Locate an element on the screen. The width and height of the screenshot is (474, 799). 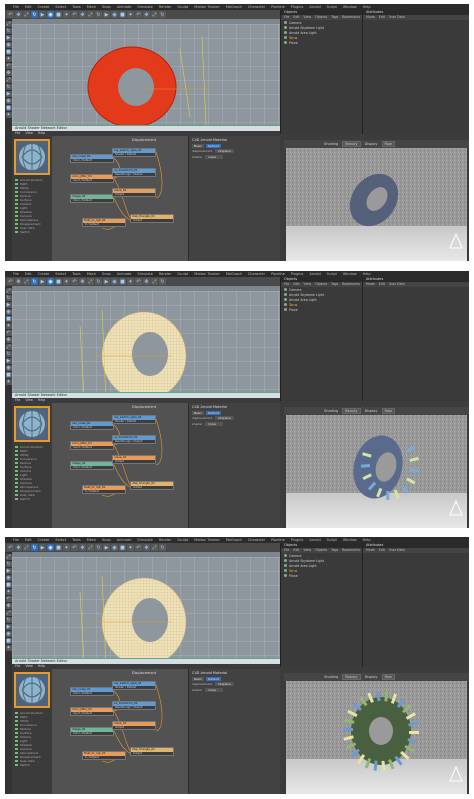
material-preview-swatch is located at coordinates (32, 424).